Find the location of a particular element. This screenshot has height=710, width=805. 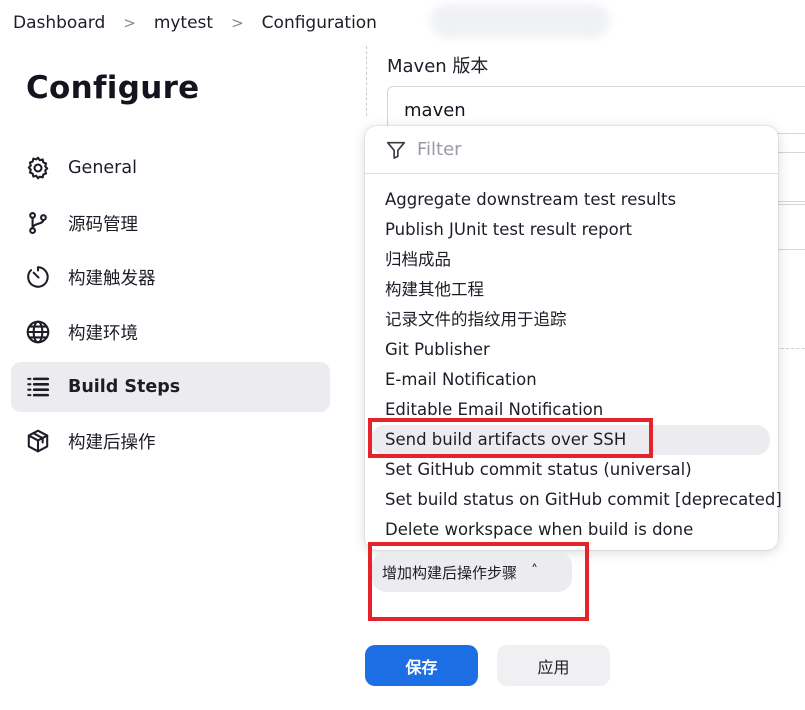

breadcrumb: Dashboard > mytest > Configuration is located at coordinates (402, 23).